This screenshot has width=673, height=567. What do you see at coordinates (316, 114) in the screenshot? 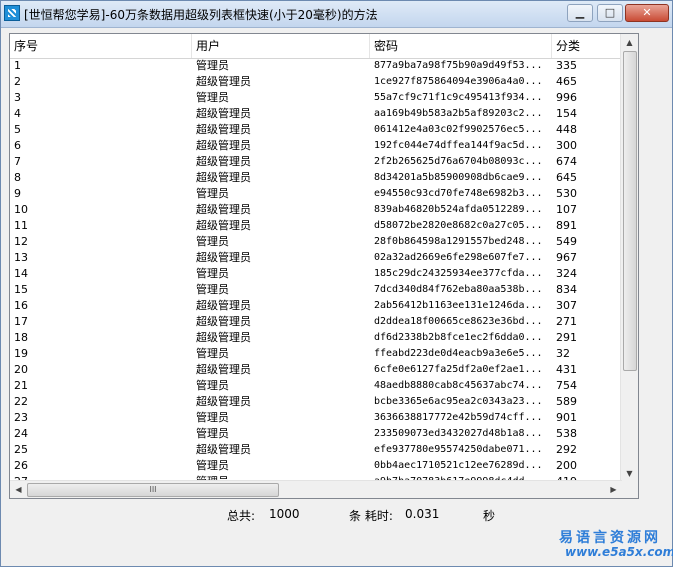
I see `table-row: 4 超级管理员 aa169b49b583a2b5af89203c2... 154` at bounding box center [316, 114].